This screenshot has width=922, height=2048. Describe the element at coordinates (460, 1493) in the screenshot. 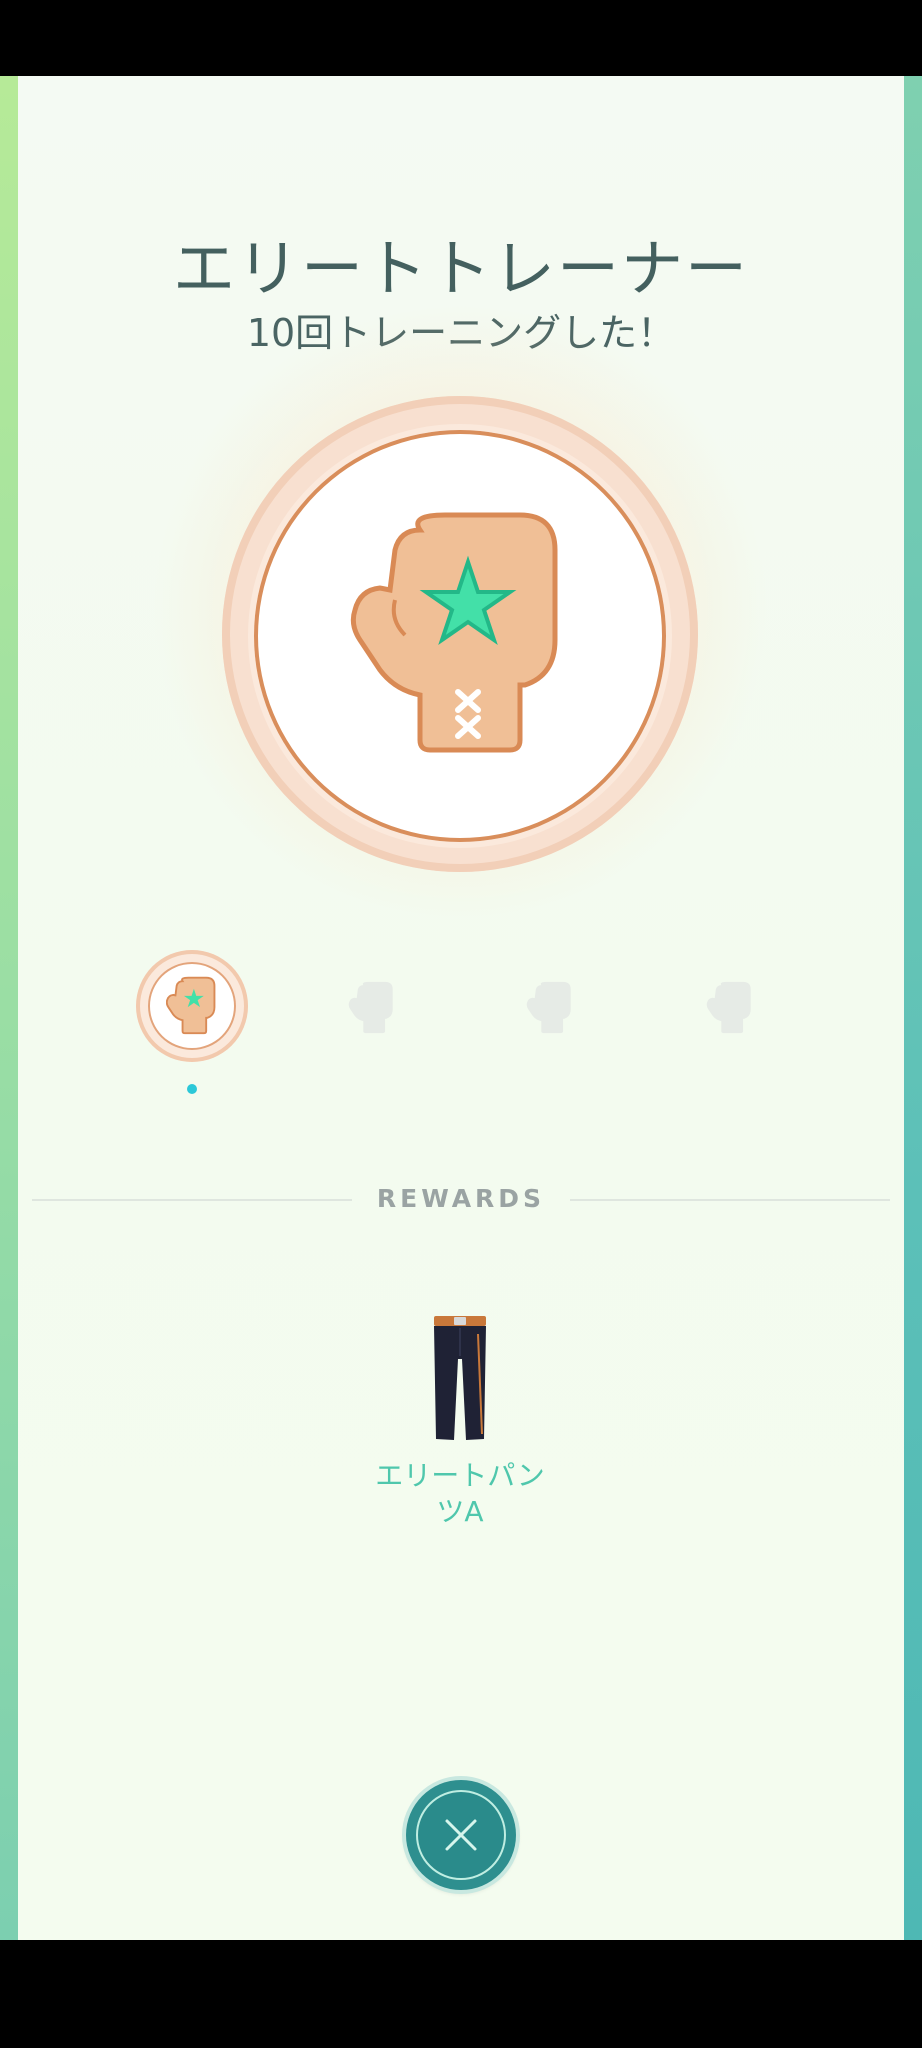

I see `reward-item-name: エリートパン ツA` at that location.